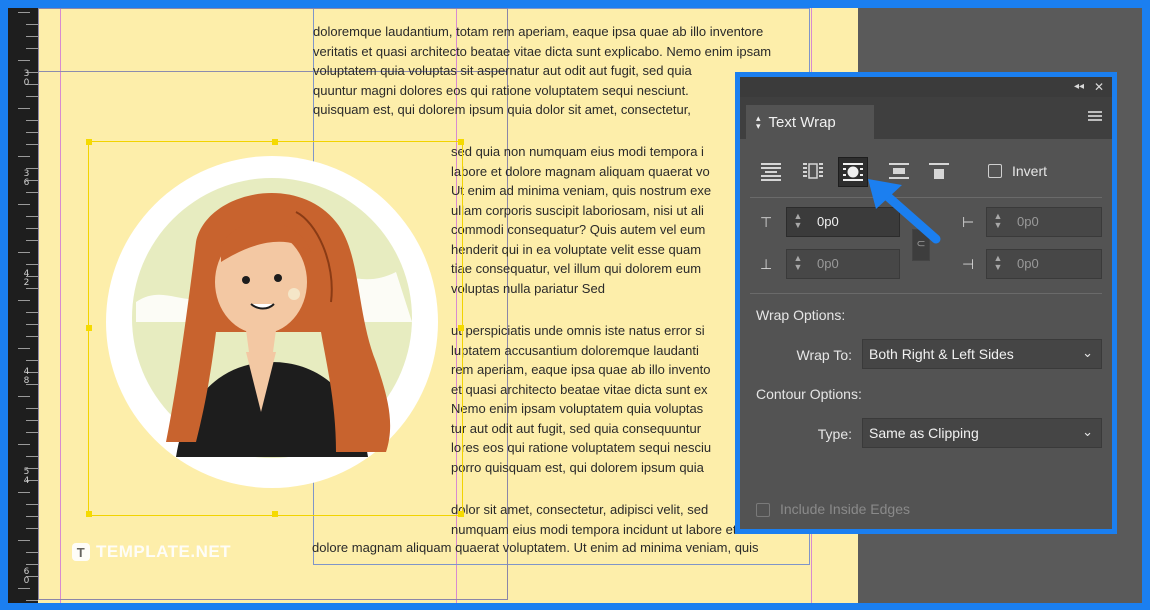 This screenshot has width=1150, height=610. Describe the element at coordinates (26, 476) in the screenshot. I see `ruler-label: 5 4` at that location.